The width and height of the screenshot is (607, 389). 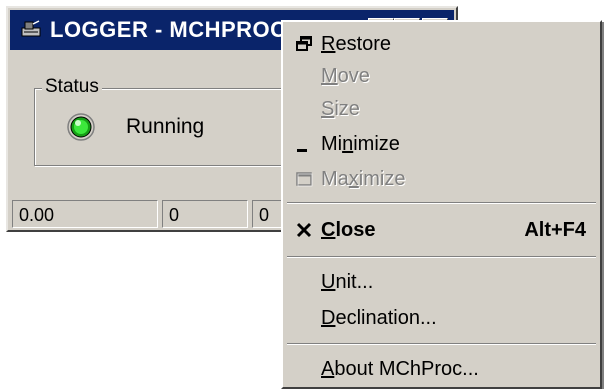 I want to click on menu-item-maximize: Maximize, so click(x=441, y=179).